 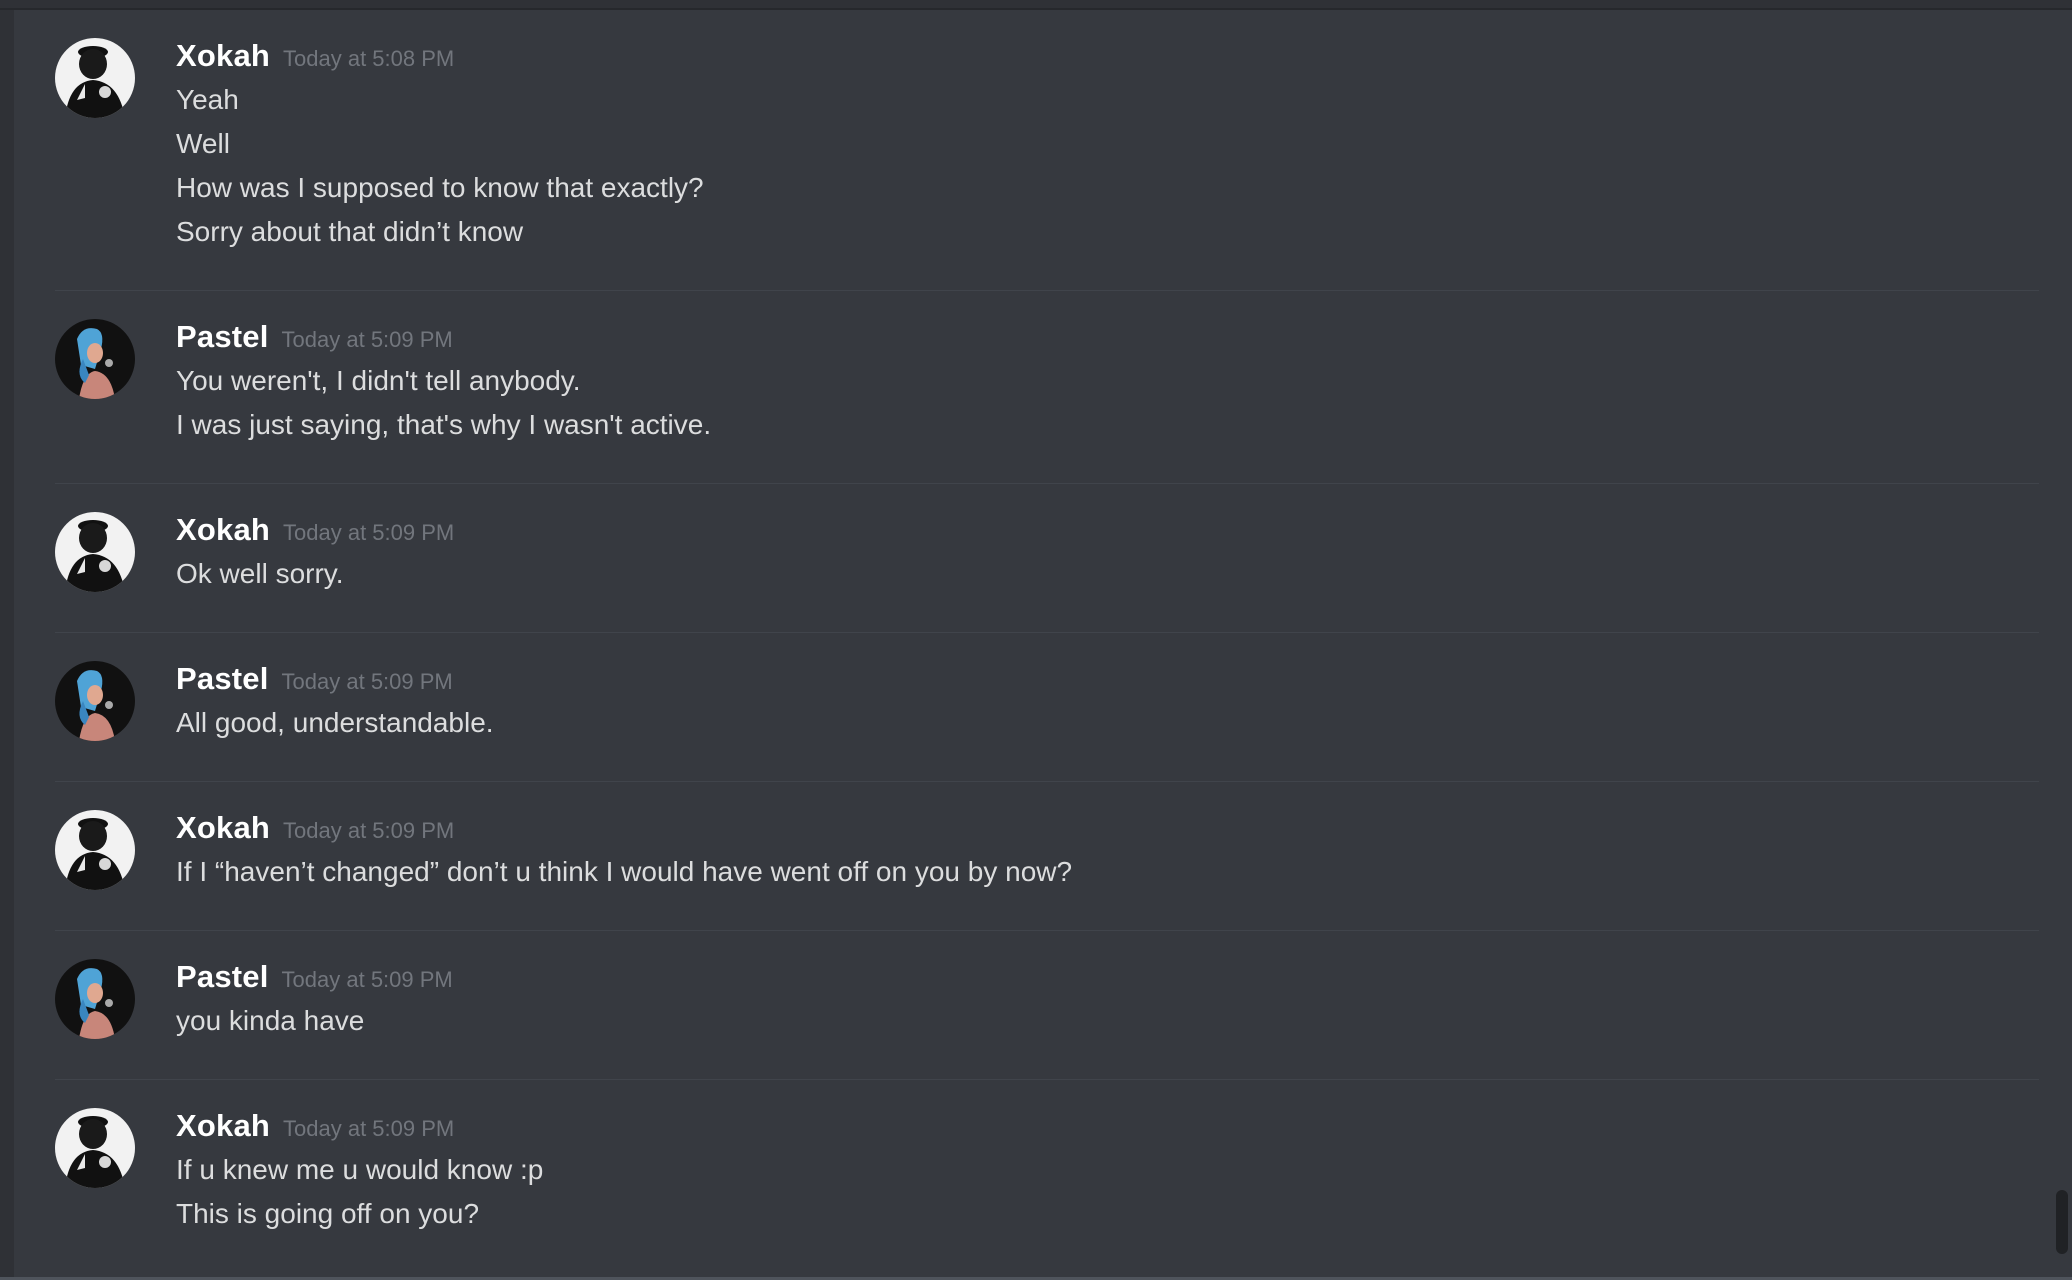 What do you see at coordinates (203, 143) in the screenshot?
I see `message-text: Well` at bounding box center [203, 143].